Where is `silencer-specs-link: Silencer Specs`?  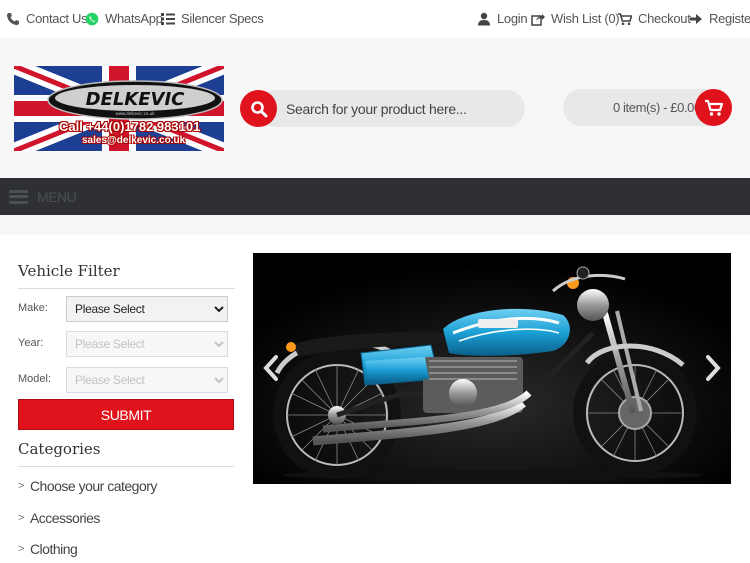
silencer-specs-link: Silencer Specs is located at coordinates (212, 18).